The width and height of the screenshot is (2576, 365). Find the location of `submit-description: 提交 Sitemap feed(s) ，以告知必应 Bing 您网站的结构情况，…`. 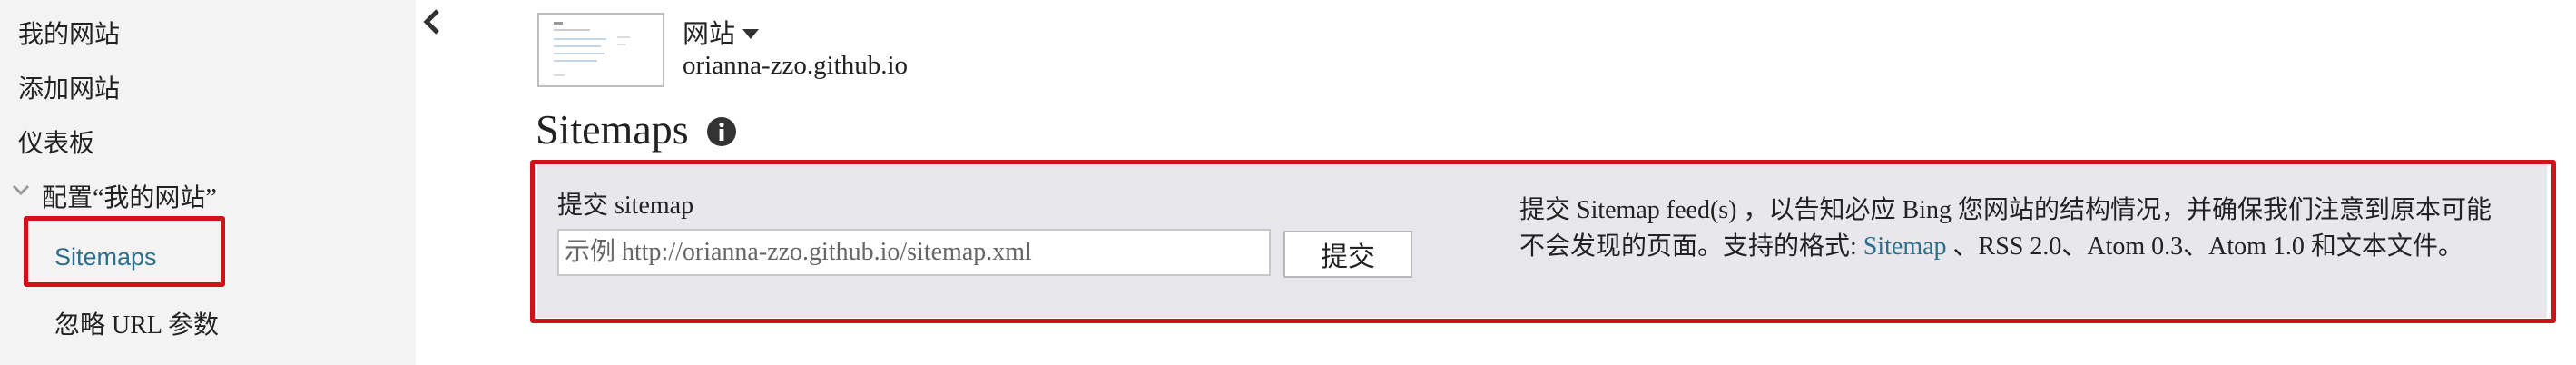

submit-description: 提交 Sitemap feed(s) ，以告知必应 Bing 您网站的结构情况，… is located at coordinates (2014, 228).